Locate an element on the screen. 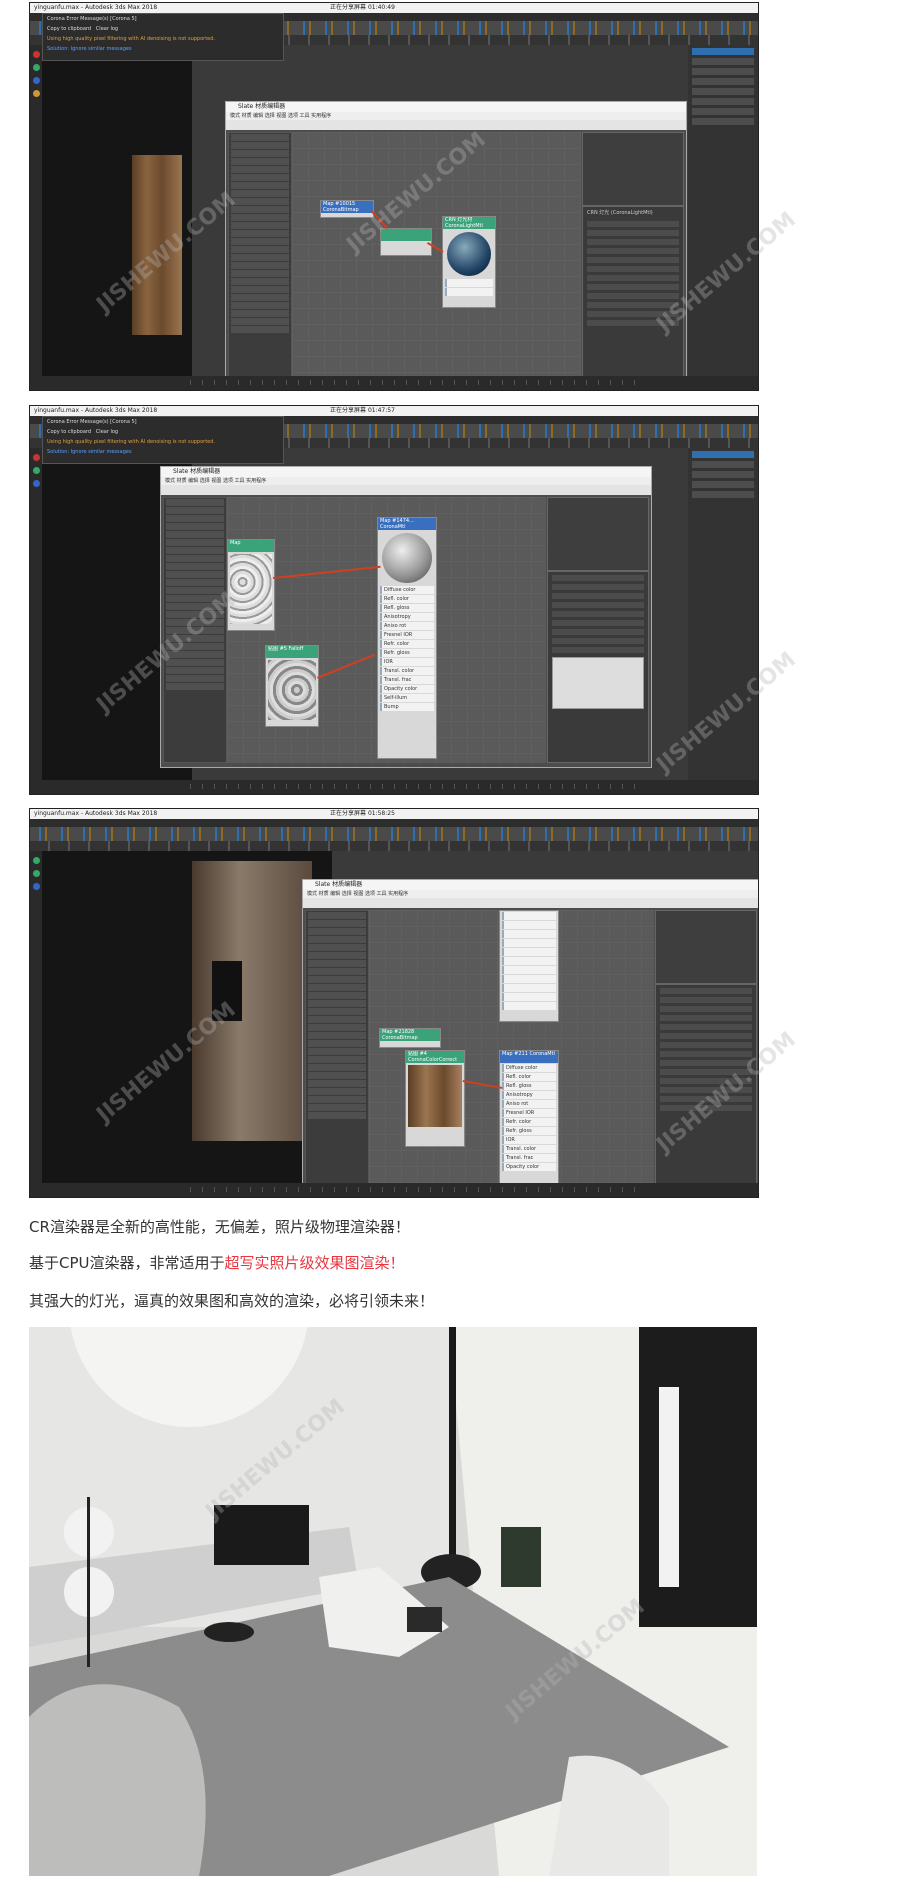 The image size is (907, 1887). caption-line-3: 其强大的灯光，逼真的效果图和高效的渲染，必将引领未来！ is located at coordinates (232, 1301).